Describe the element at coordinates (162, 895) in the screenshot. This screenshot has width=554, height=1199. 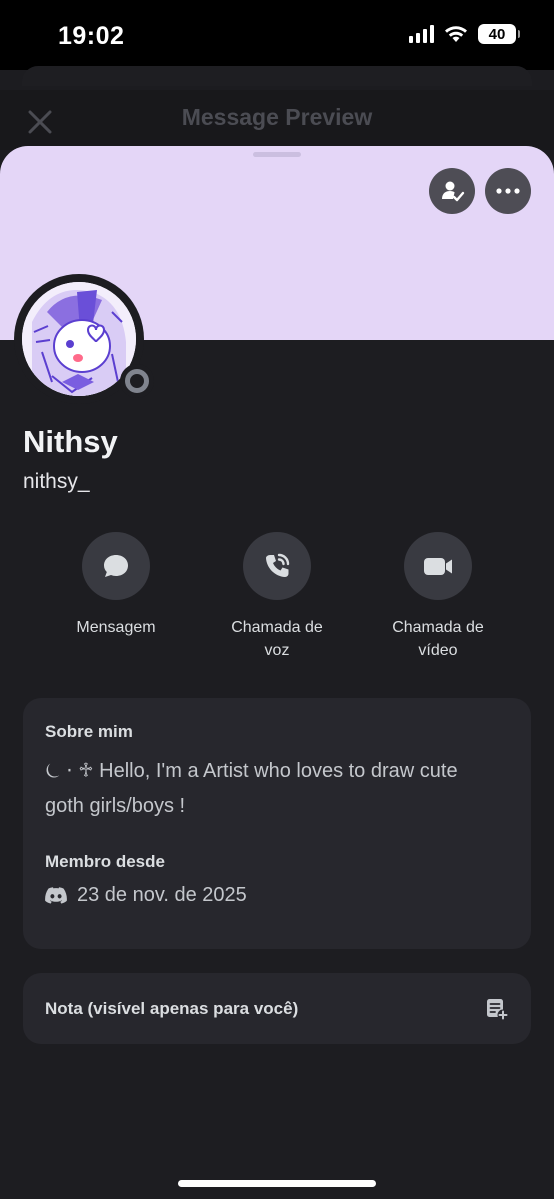
I see `member-since-date: 23 de nov. de 2025` at that location.